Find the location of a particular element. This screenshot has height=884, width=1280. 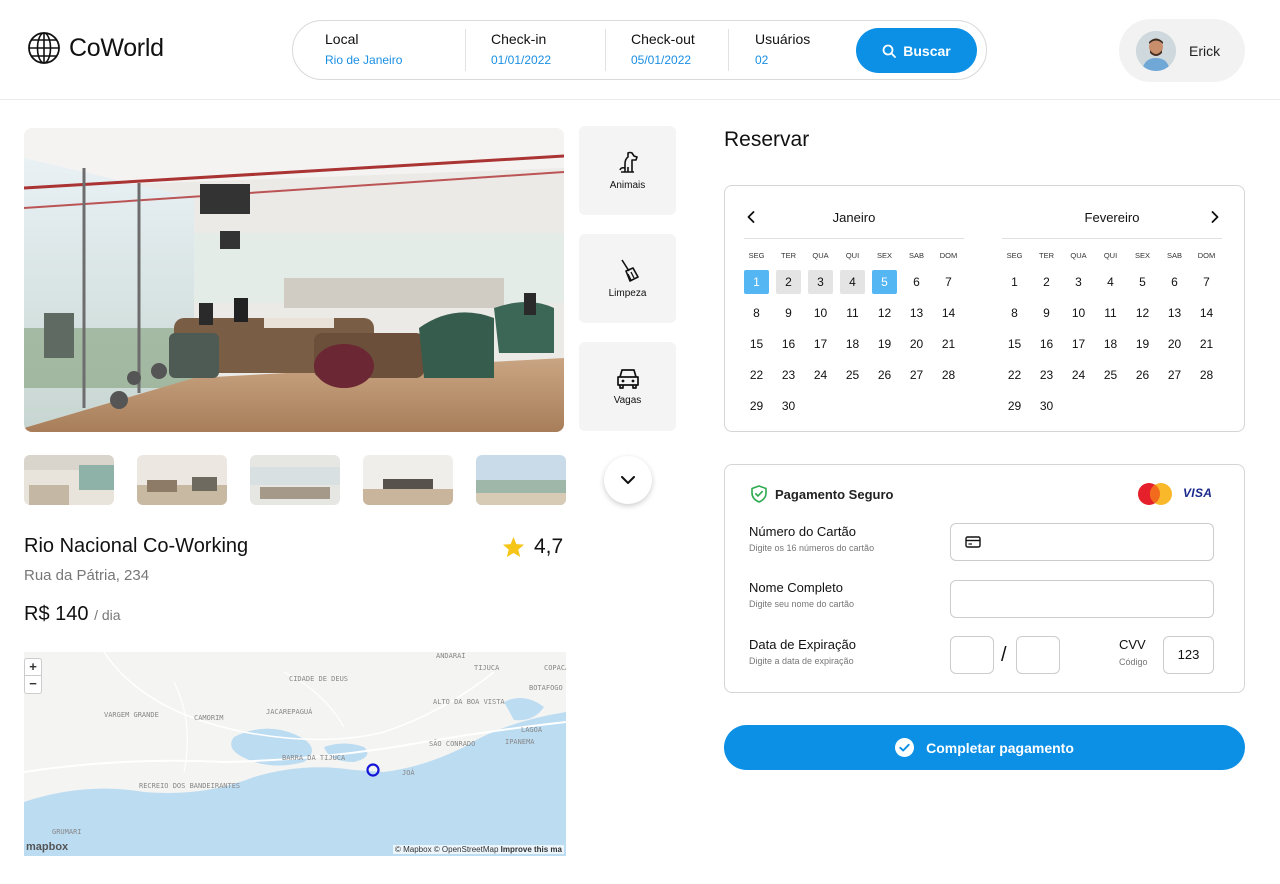

amenity-parking: Vagas is located at coordinates (627, 386).